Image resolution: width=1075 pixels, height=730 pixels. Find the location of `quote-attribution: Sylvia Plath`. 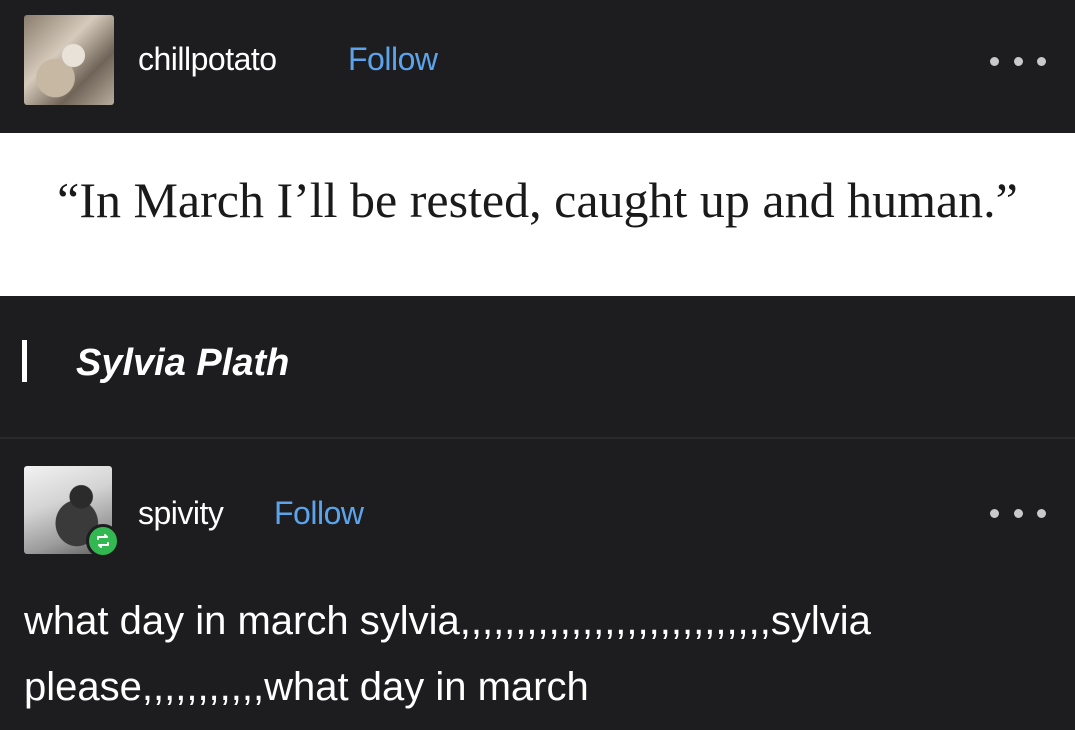

quote-attribution: Sylvia Plath is located at coordinates (183, 363).